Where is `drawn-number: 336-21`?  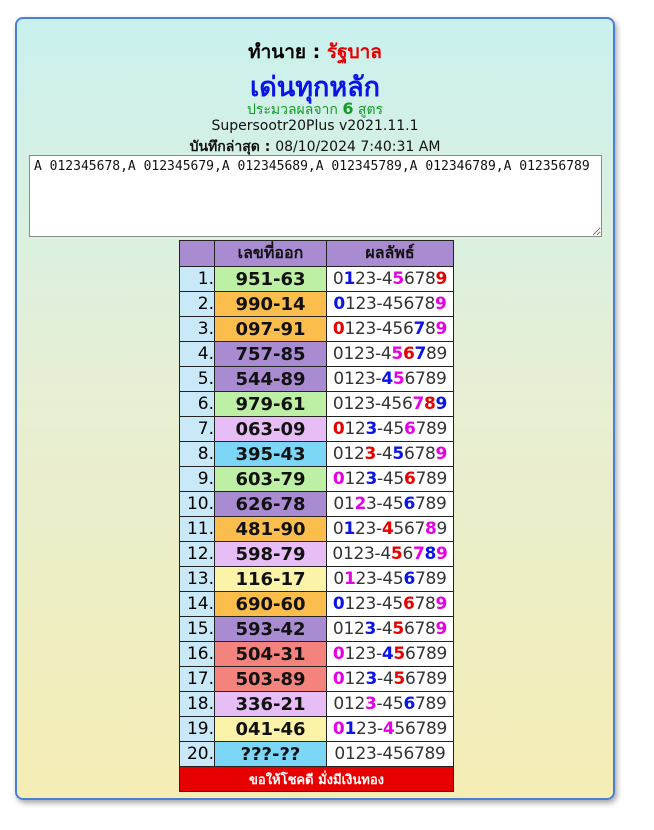
drawn-number: 336-21 is located at coordinates (270, 704).